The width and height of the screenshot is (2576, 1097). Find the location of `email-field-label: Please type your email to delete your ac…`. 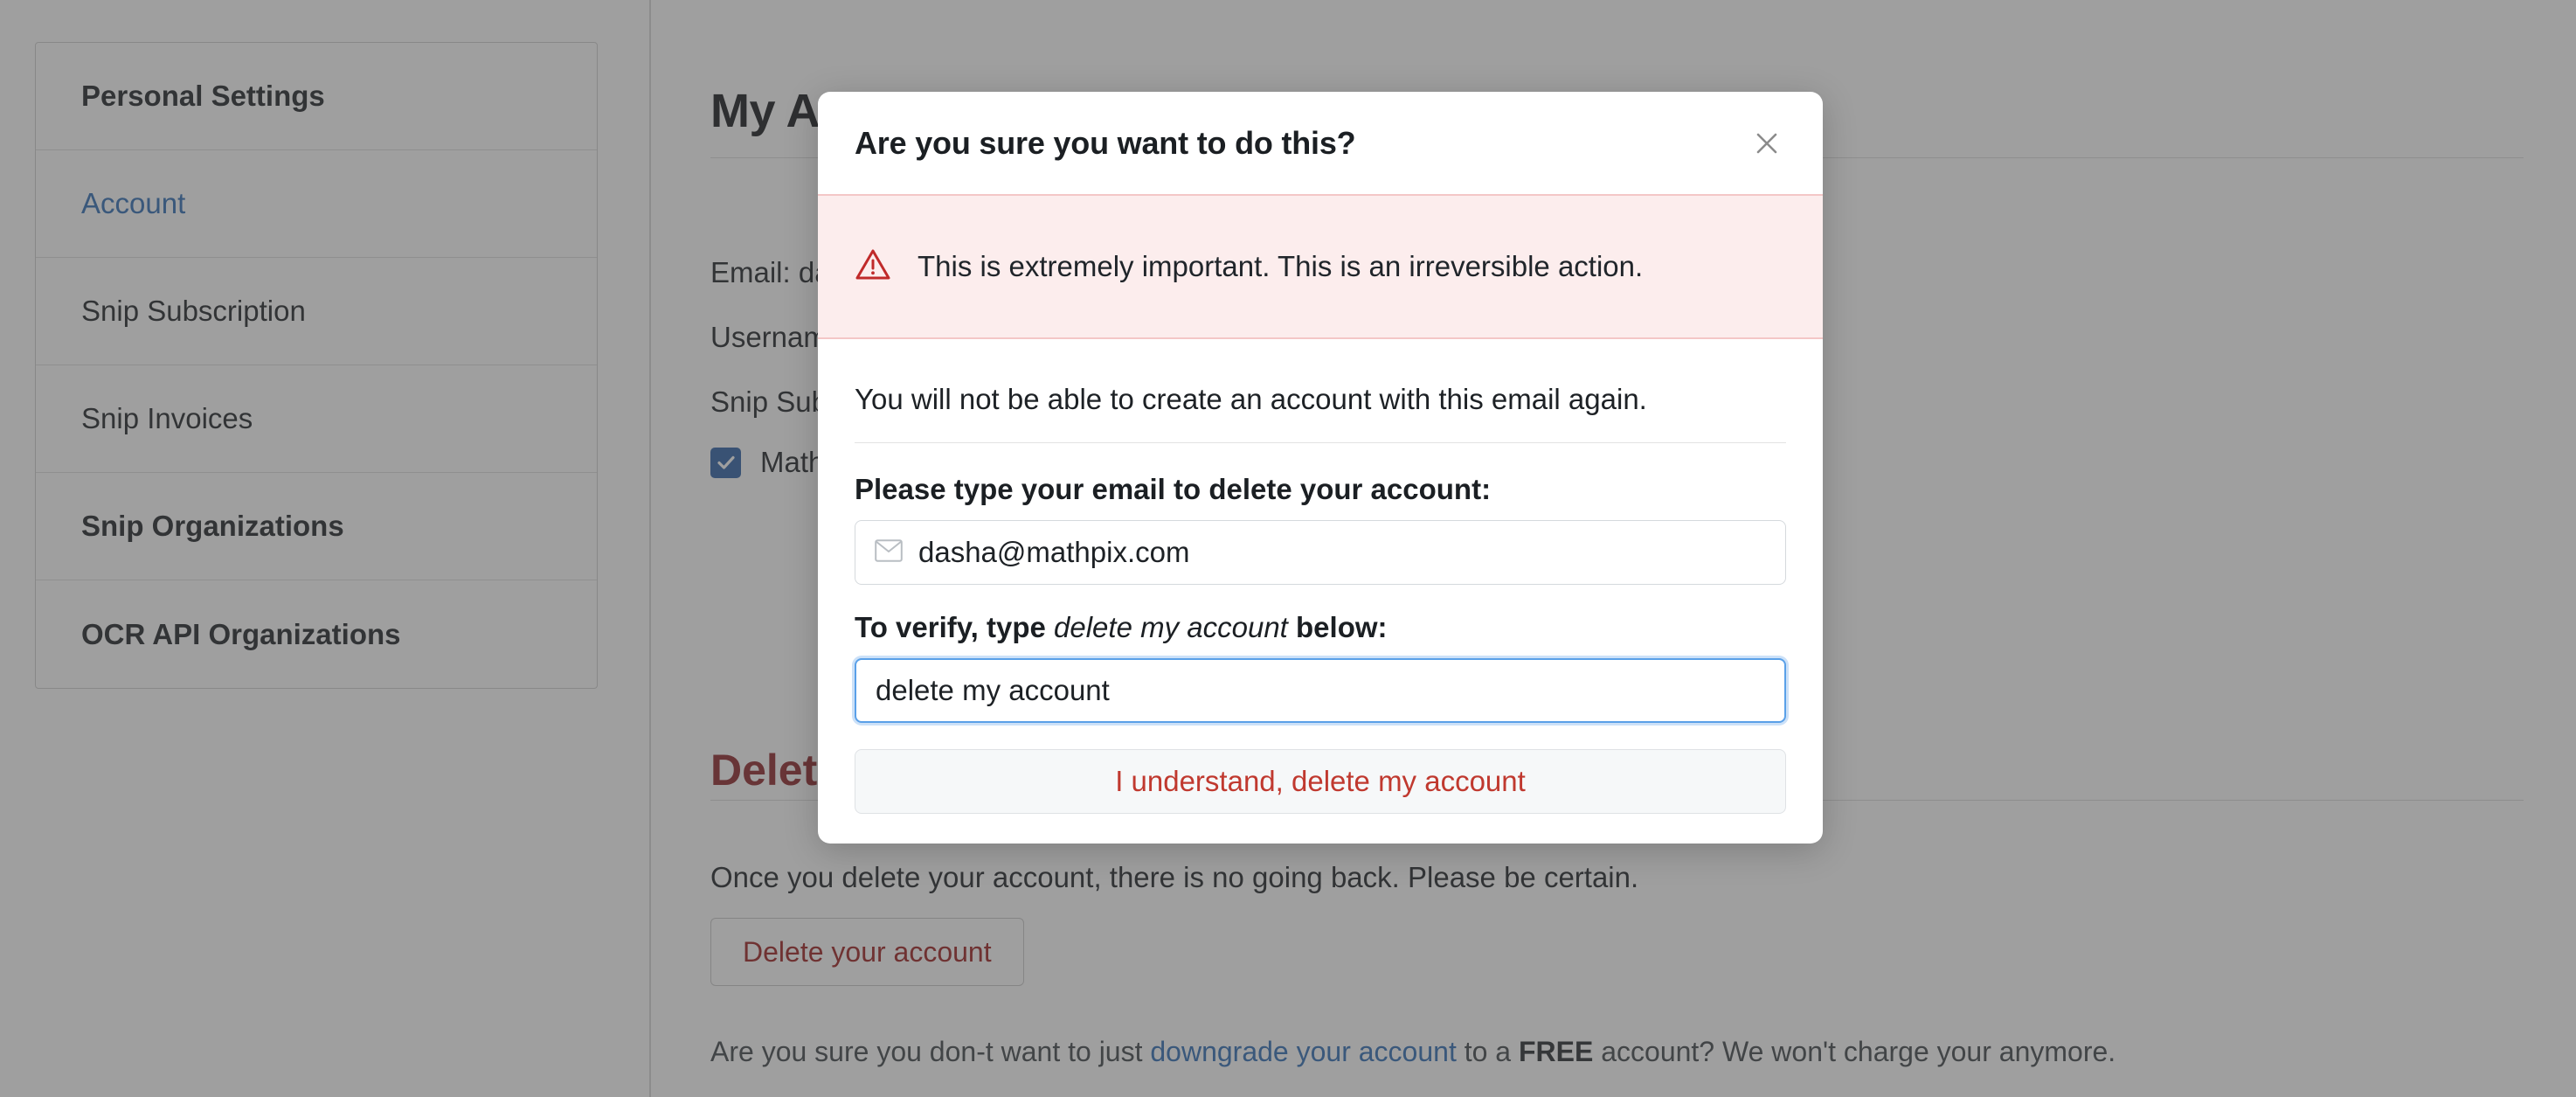

email-field-label: Please type your email to delete your ac… is located at coordinates (1173, 489).